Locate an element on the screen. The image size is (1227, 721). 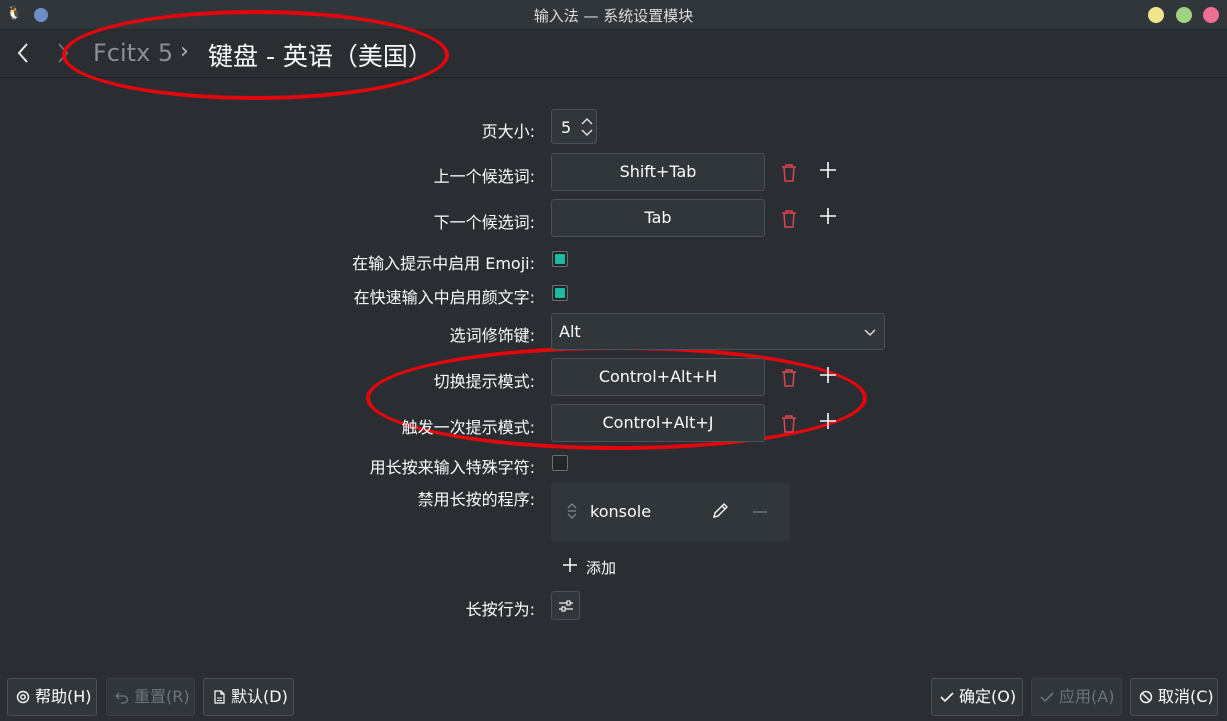
defaults-button: 默认(D) is located at coordinates (248, 697).